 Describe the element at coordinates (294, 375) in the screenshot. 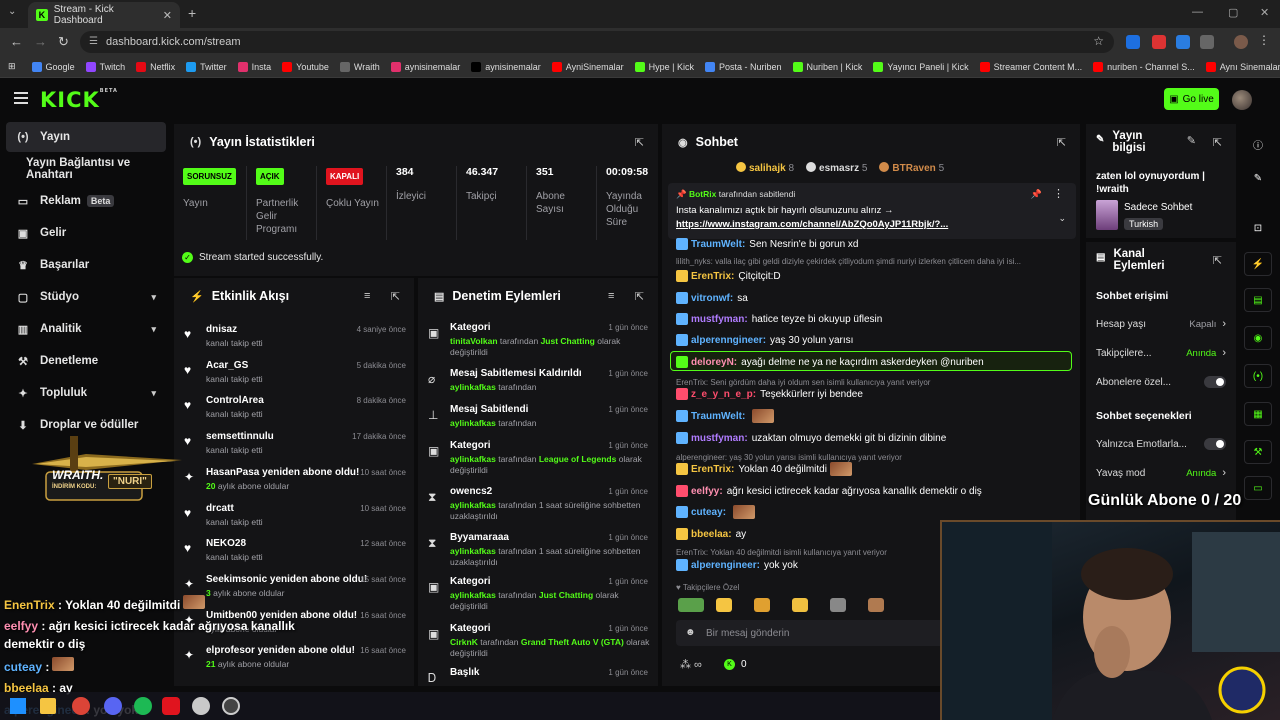

I see `list-item: ♥ Acar_GS kanalı takip etti 5 dakika önce` at that location.